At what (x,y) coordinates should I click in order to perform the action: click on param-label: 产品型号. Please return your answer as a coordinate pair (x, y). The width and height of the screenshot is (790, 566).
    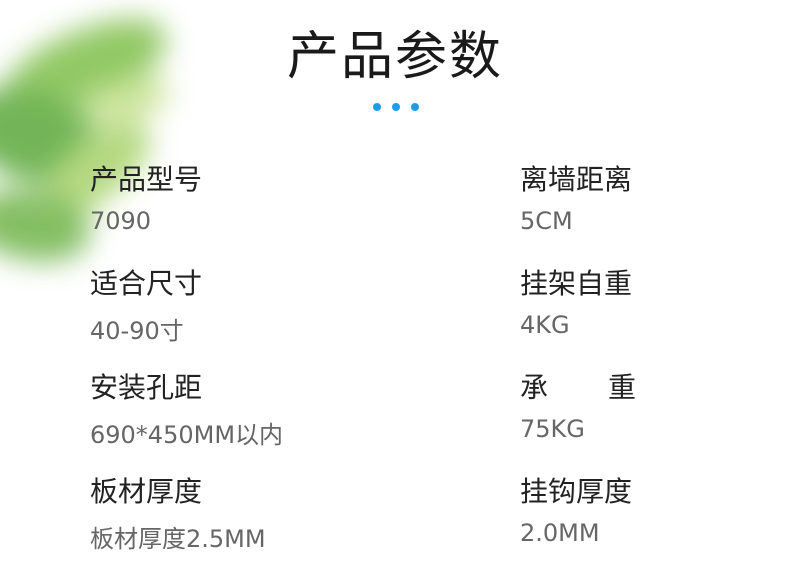
    Looking at the image, I should click on (146, 179).